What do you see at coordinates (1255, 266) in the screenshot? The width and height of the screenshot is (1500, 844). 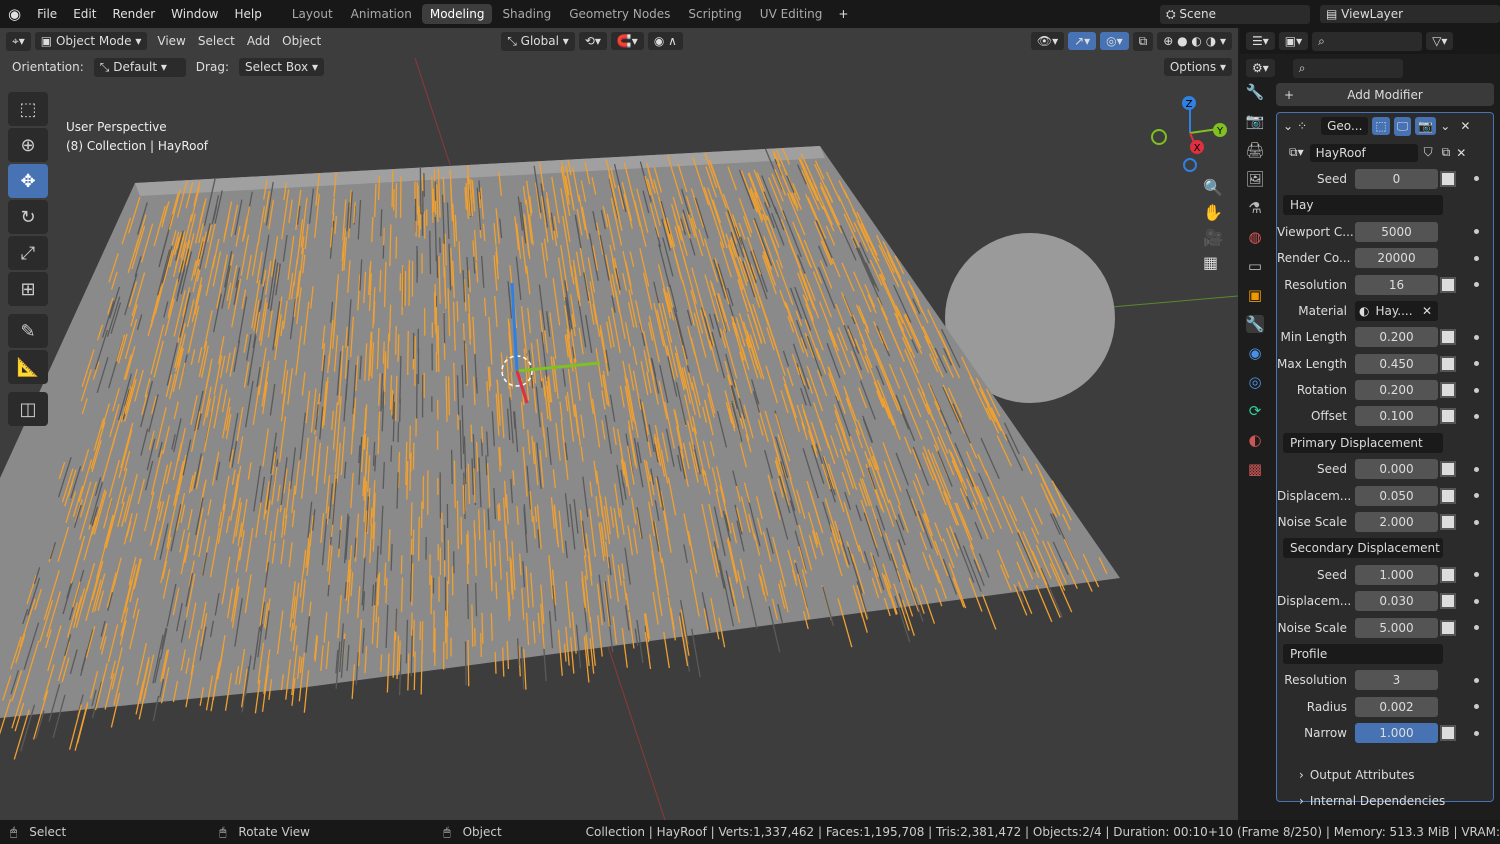 I see `collection-tab-icon: ▭` at bounding box center [1255, 266].